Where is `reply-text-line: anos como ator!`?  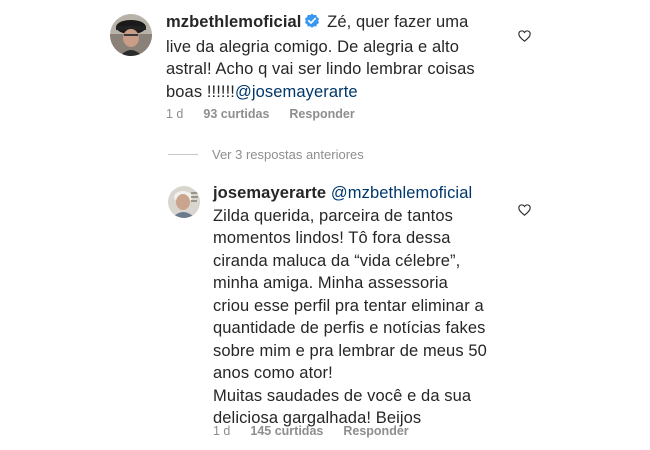 reply-text-line: anos como ator! is located at coordinates (273, 373).